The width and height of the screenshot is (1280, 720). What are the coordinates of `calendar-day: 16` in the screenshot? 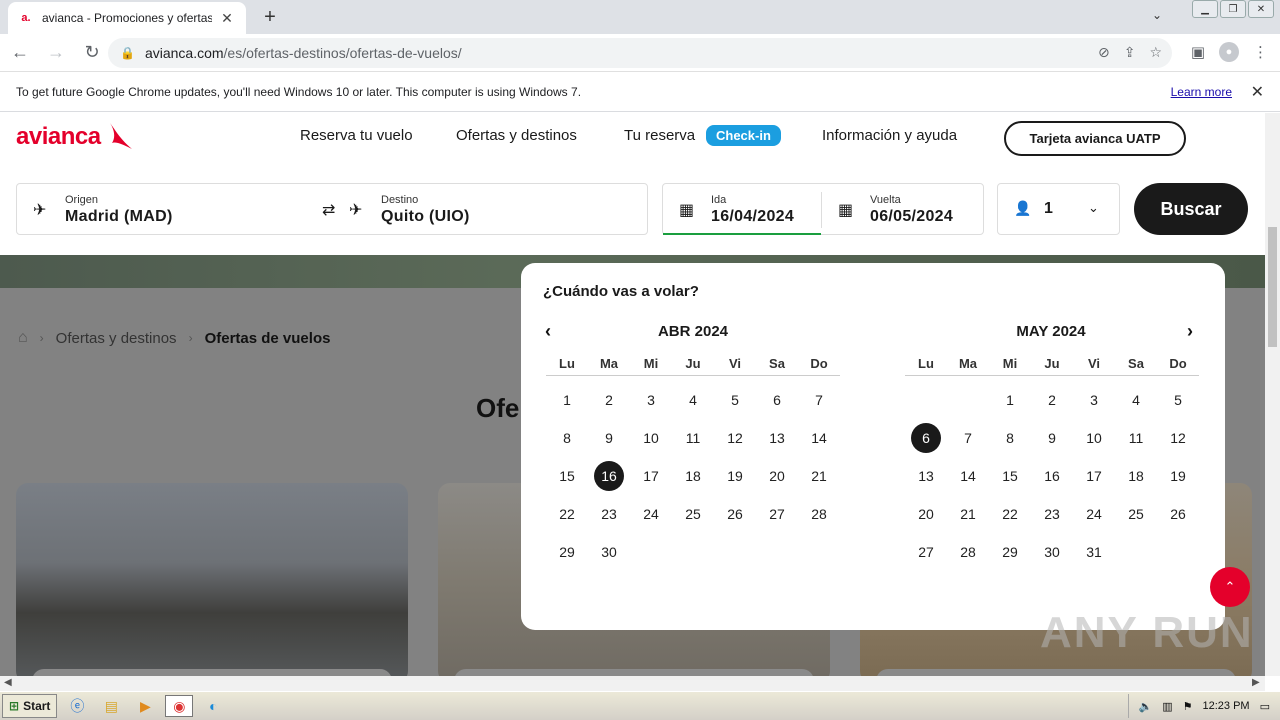 It's located at (1052, 476).